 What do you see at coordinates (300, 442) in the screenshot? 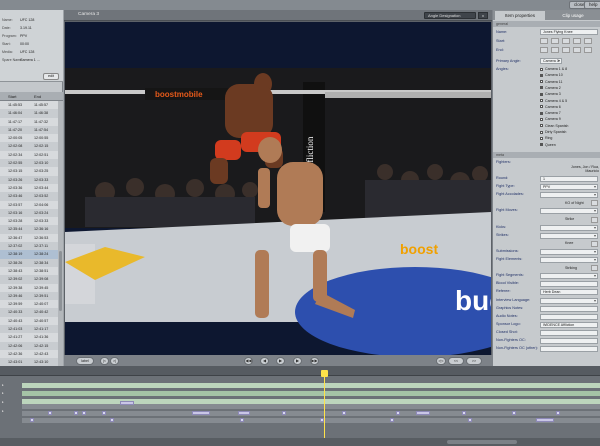
I see `timeline-scrollbar` at bounding box center [300, 442].